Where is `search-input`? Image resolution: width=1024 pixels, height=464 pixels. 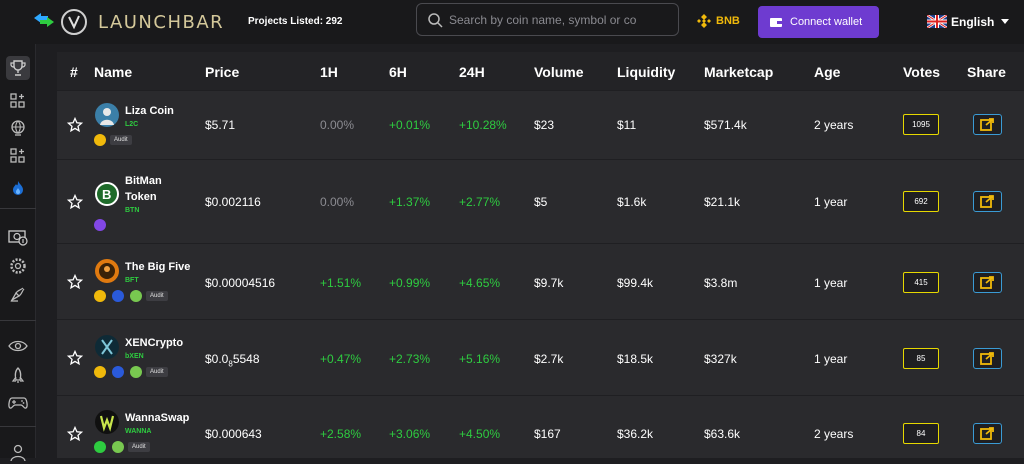
search-input is located at coordinates (560, 20).